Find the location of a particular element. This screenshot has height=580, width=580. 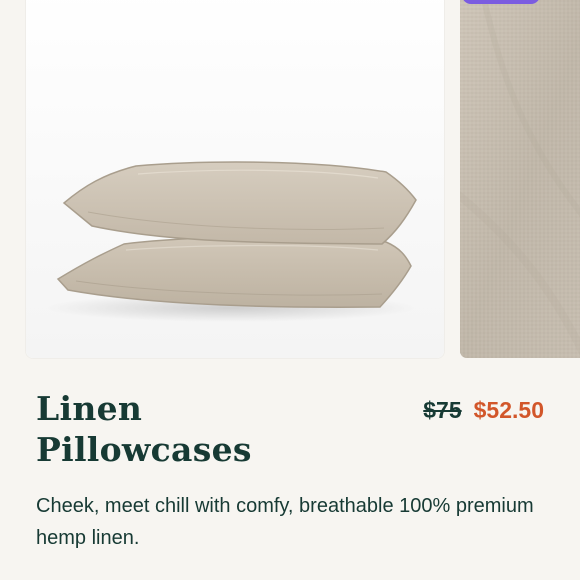

product-title: Linen Pillowcases is located at coordinates (144, 429).